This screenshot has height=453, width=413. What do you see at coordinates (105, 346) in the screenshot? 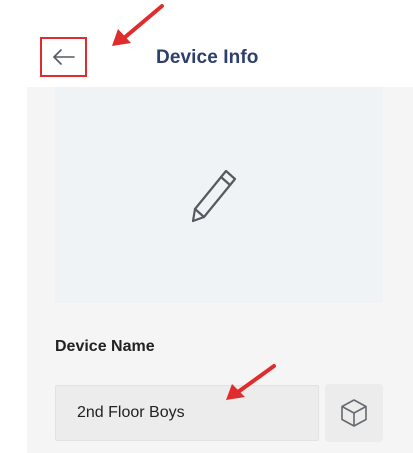
I see `device-name-label: Device Name` at bounding box center [105, 346].